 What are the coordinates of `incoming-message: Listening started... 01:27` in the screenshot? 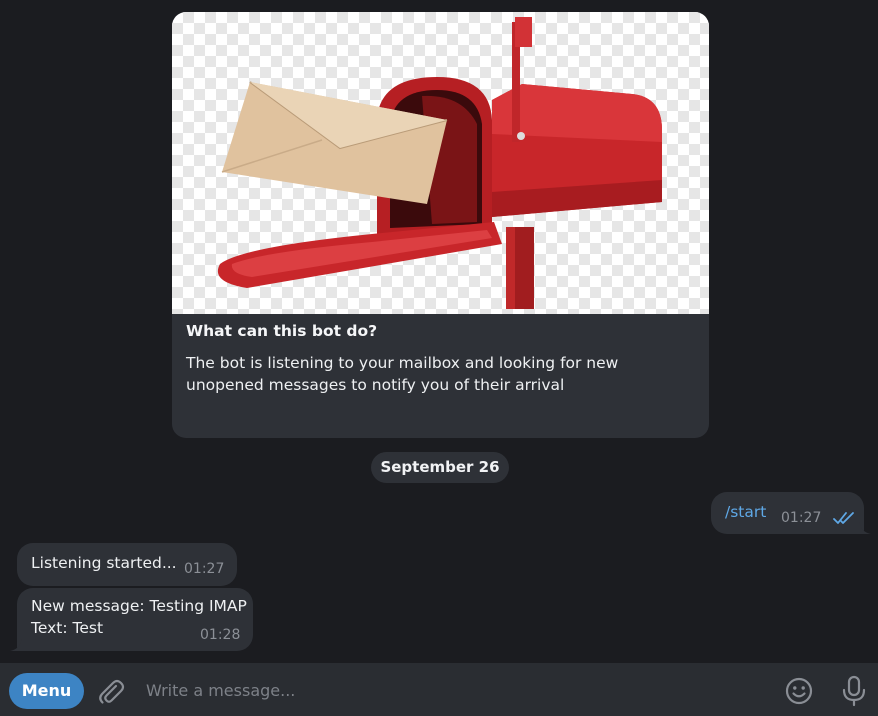 It's located at (127, 564).